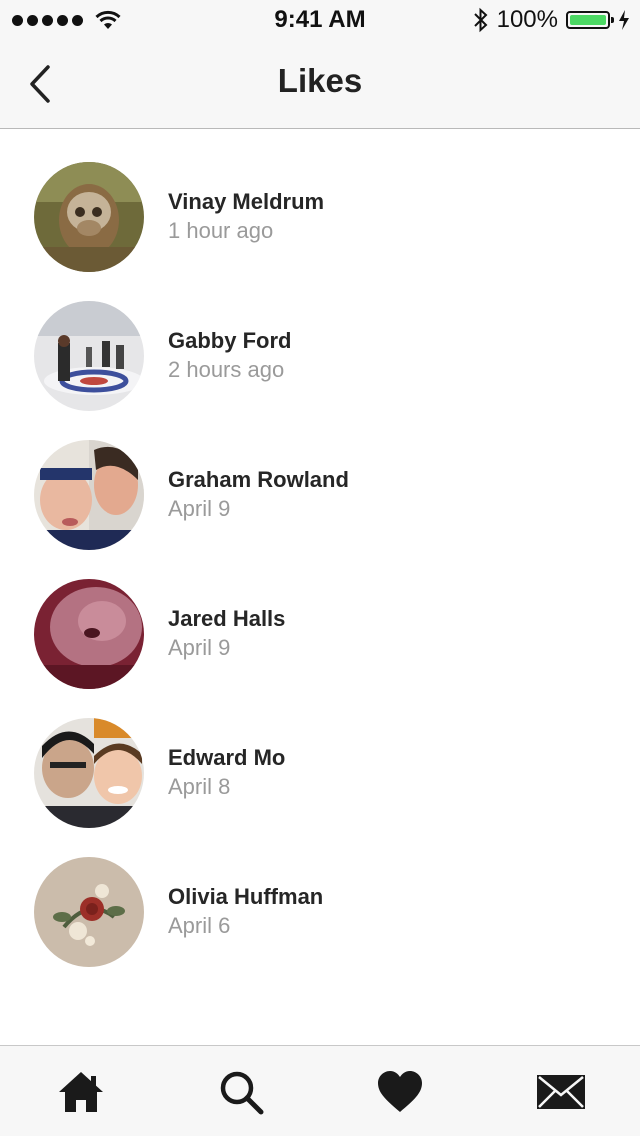 The height and width of the screenshot is (1136, 640). I want to click on tab-search, so click(241, 1092).